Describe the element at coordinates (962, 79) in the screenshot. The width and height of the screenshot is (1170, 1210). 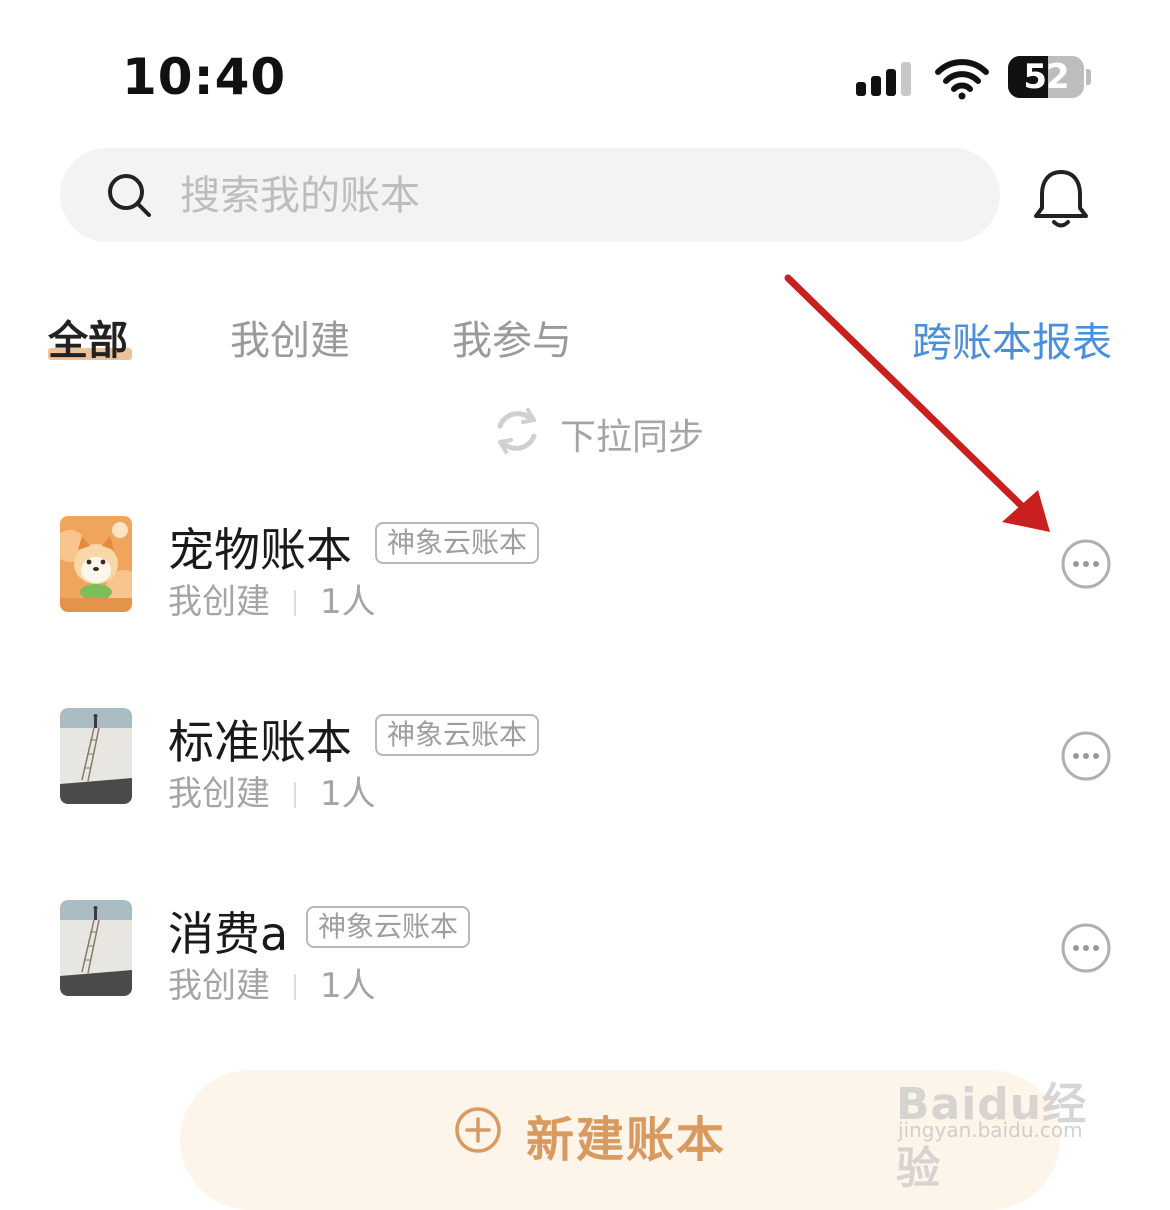
I see `wifi-icon` at that location.